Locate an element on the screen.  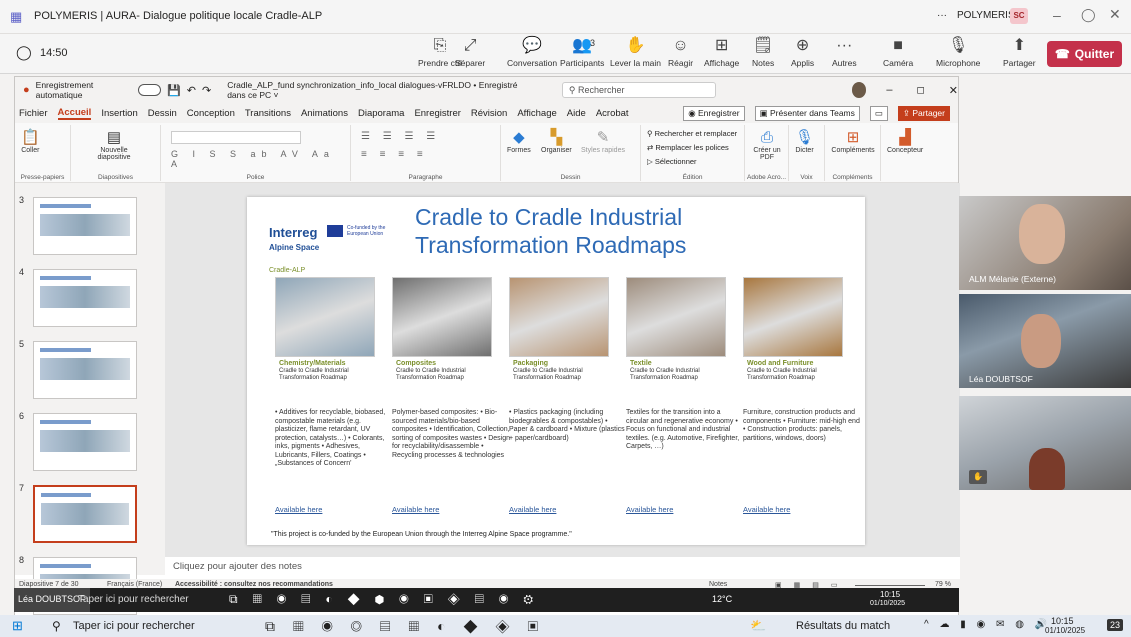
toolbar-button-conversation: 💬 Conversation is located at coordinates (532, 52).